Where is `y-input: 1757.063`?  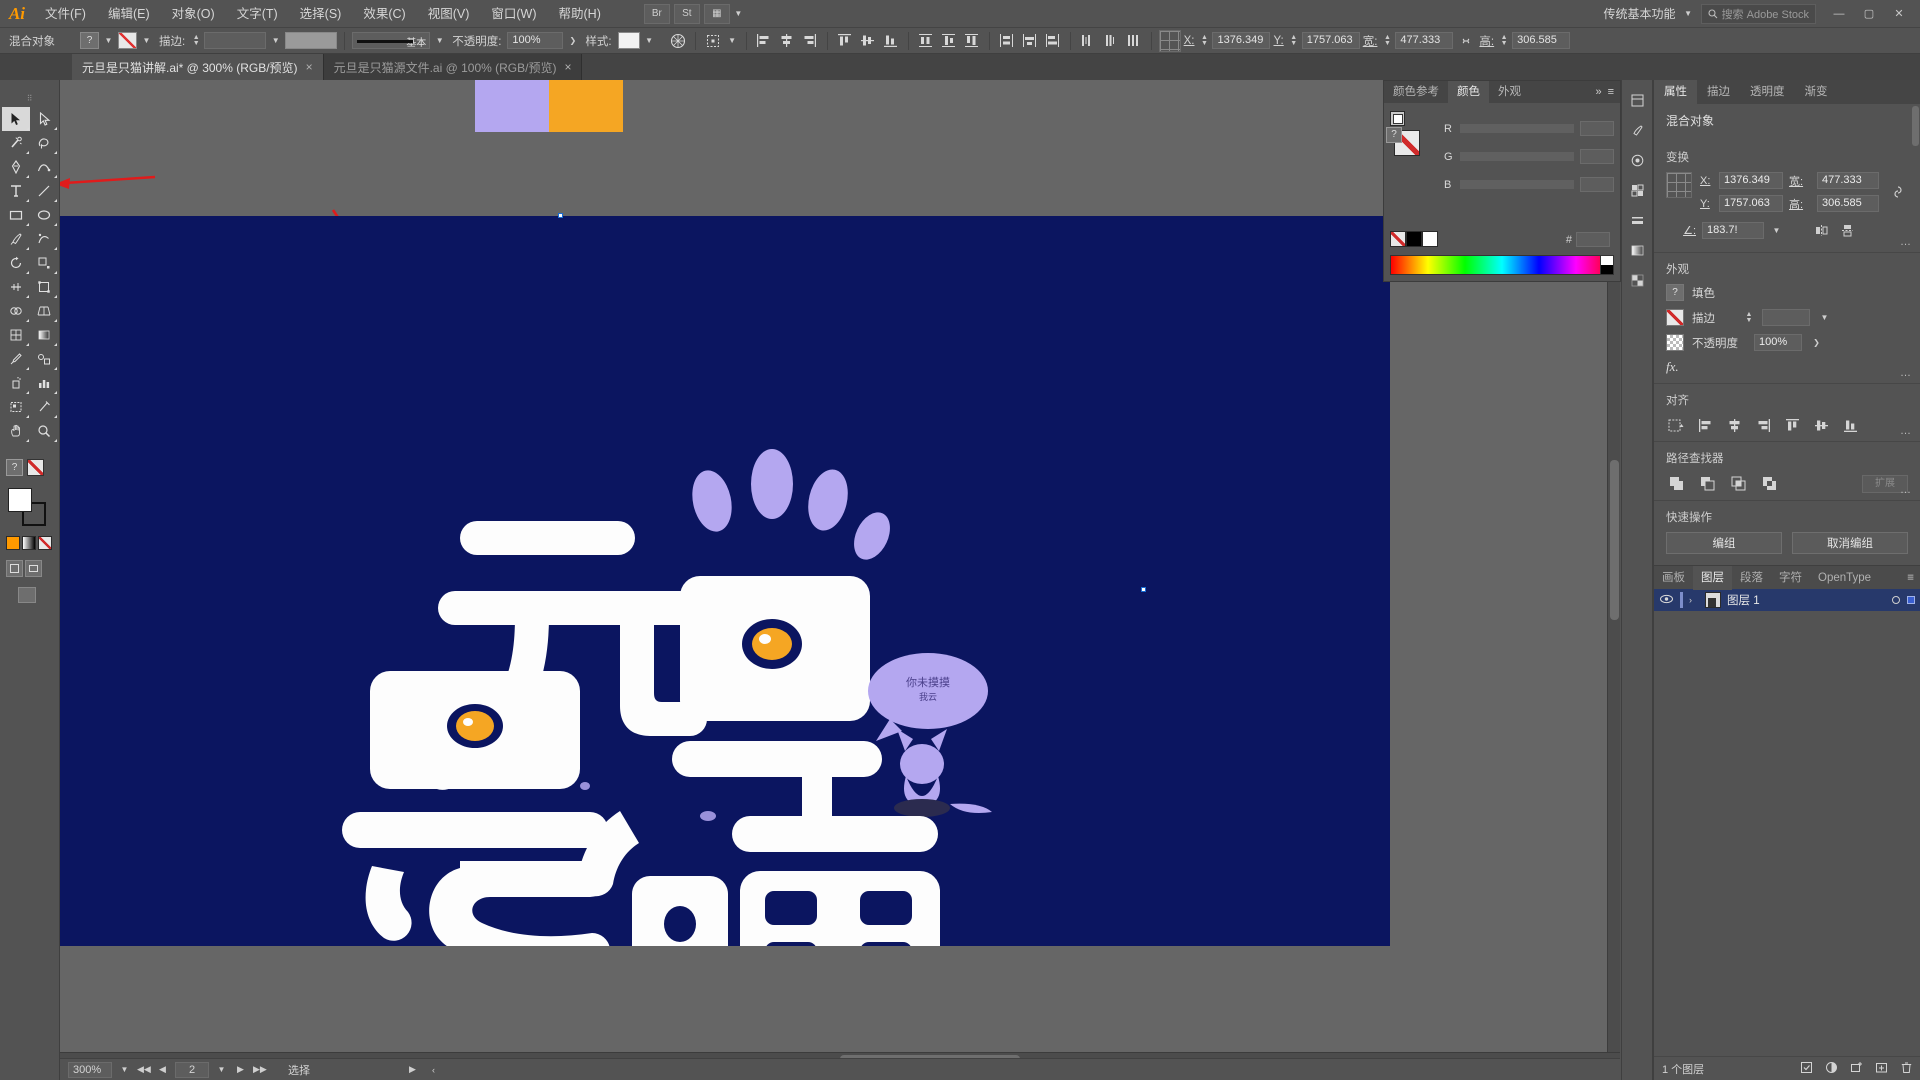 y-input: 1757.063 is located at coordinates (1330, 40).